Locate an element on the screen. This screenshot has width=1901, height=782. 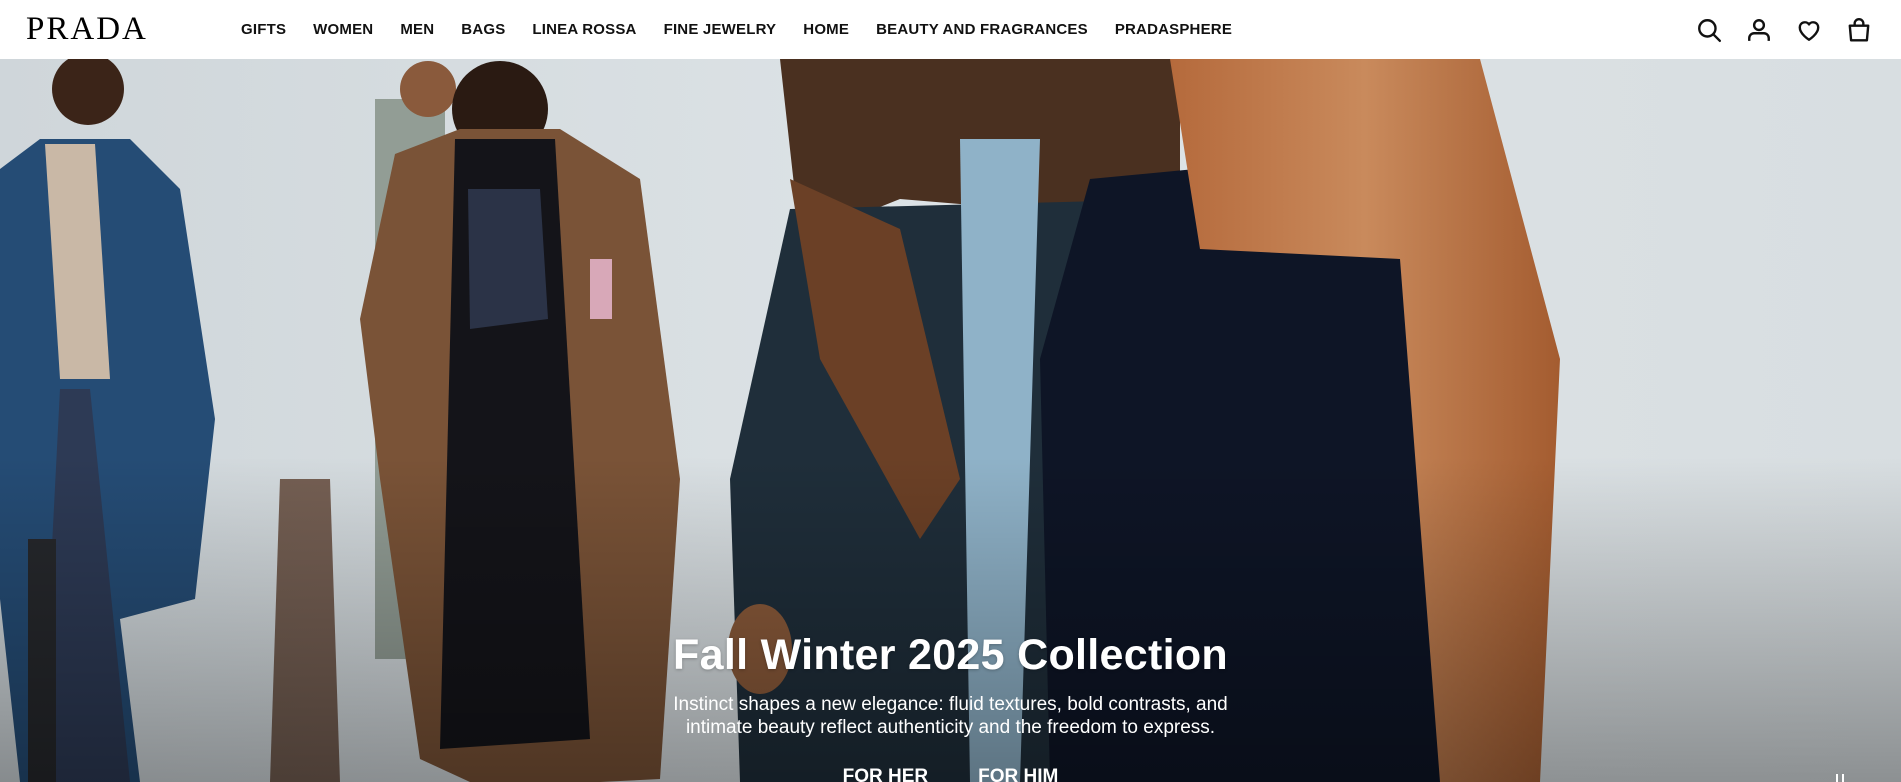
nav-item-home: HOME is located at coordinates (826, 29).